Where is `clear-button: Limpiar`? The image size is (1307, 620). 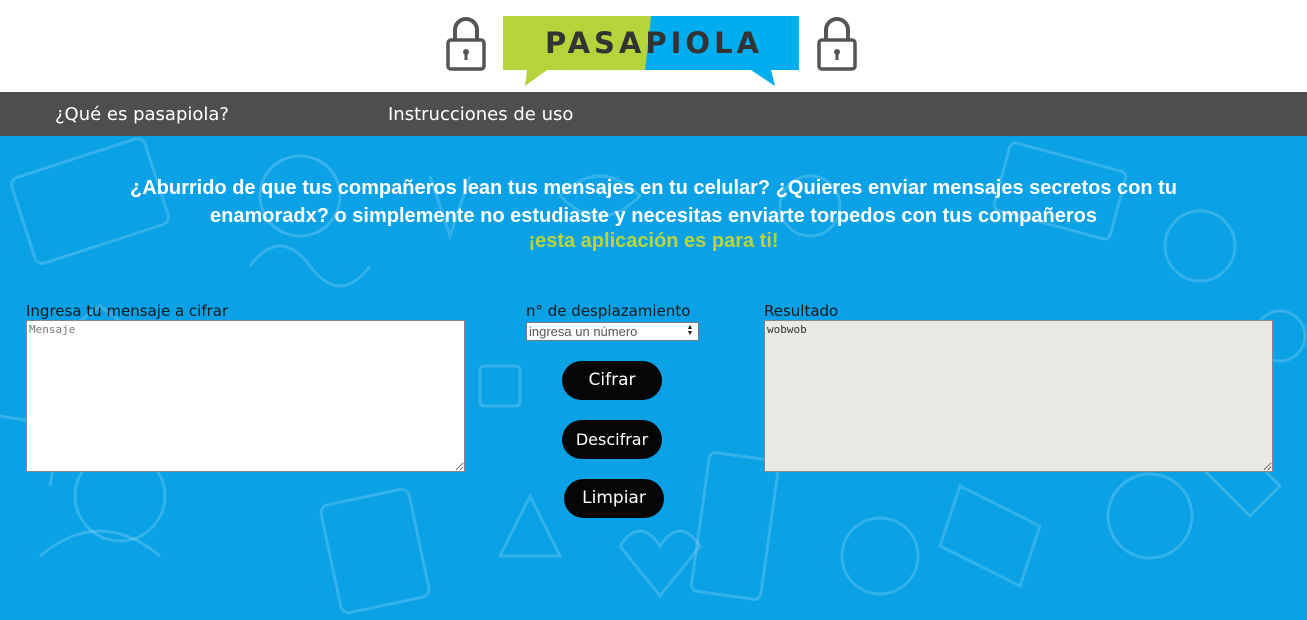
clear-button: Limpiar is located at coordinates (614, 498).